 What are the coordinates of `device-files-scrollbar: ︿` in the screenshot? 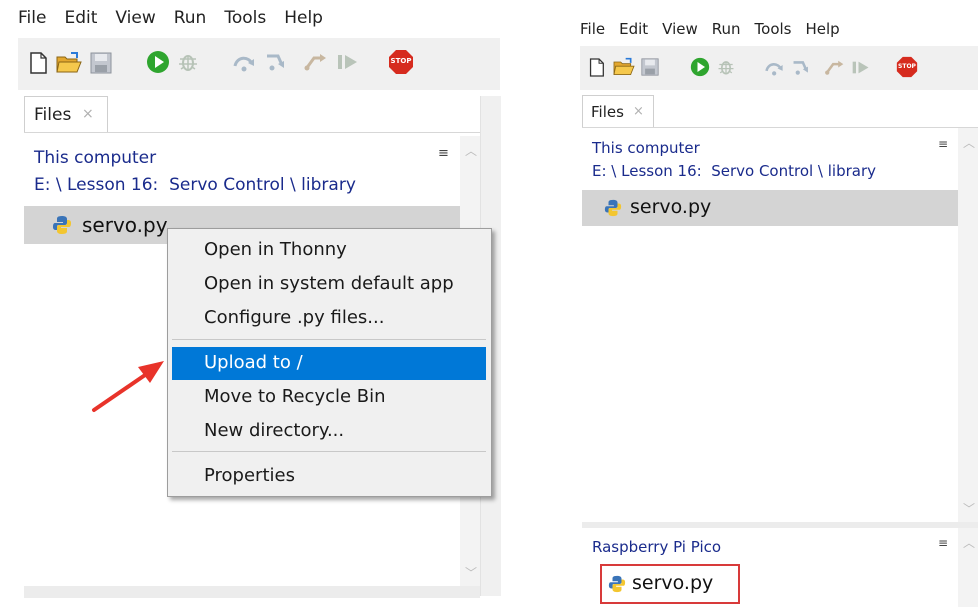 It's located at (968, 567).